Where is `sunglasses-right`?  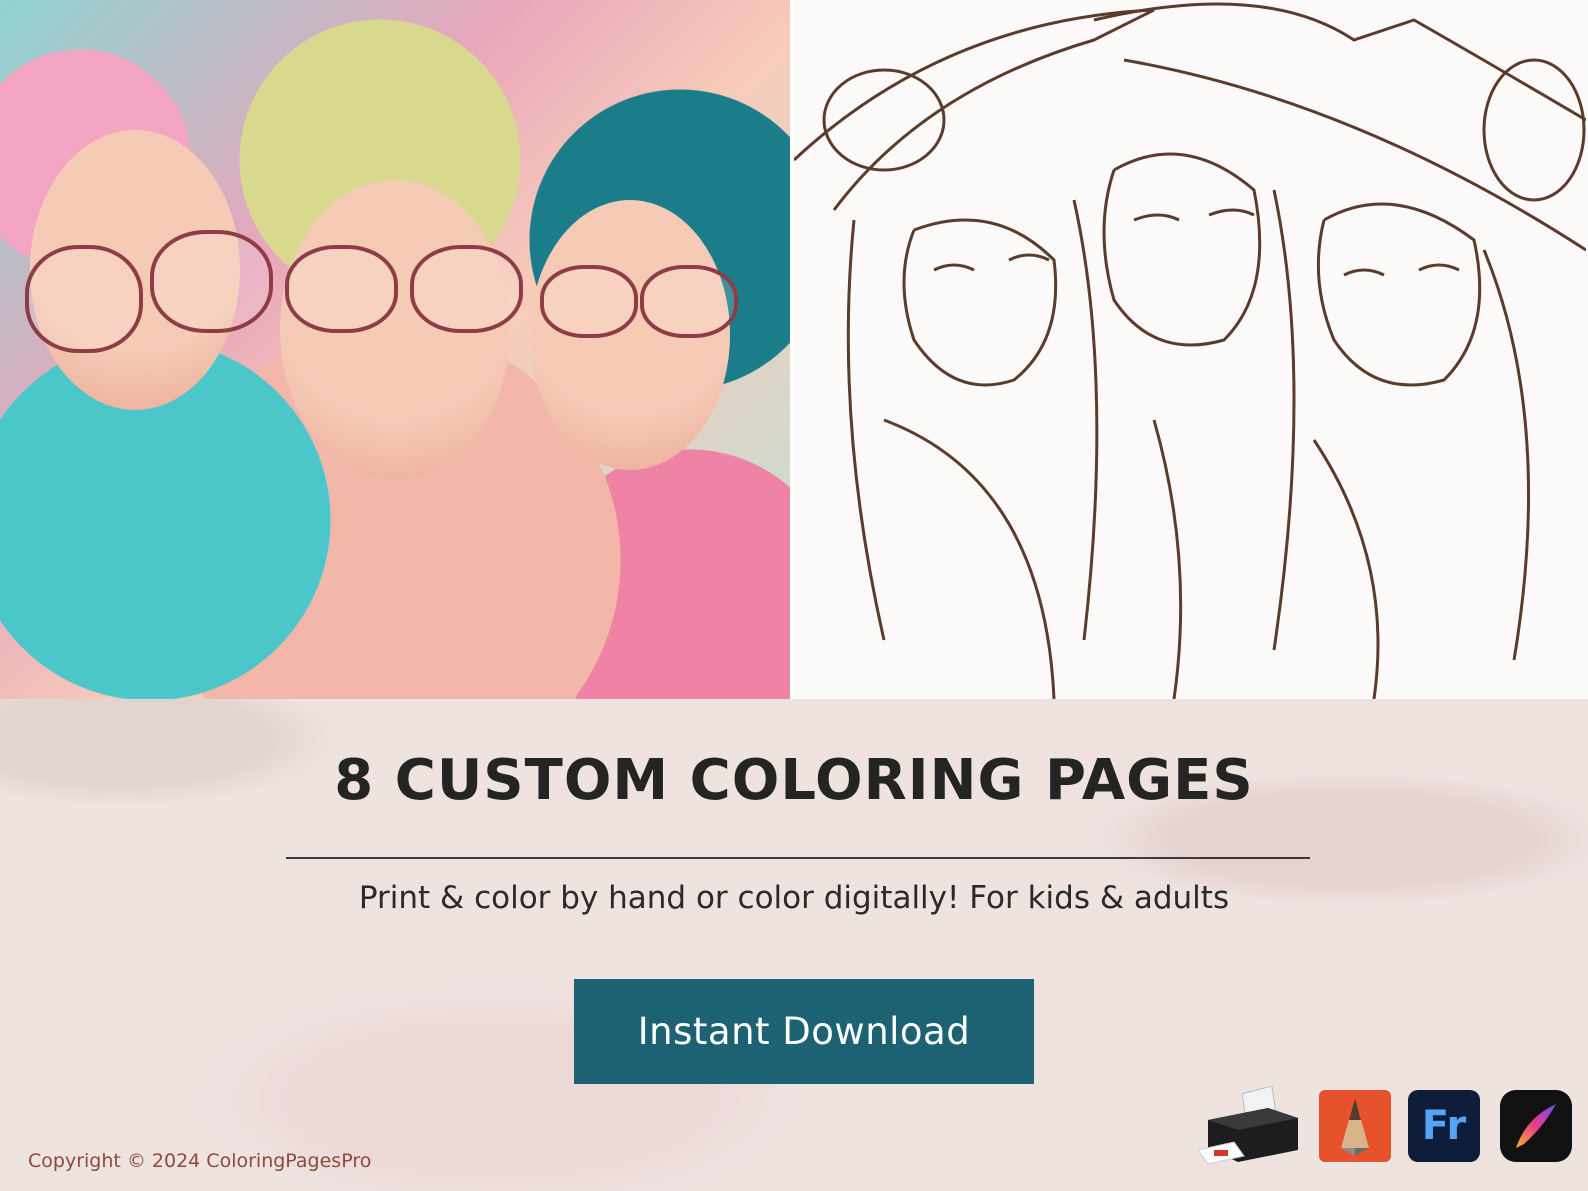
sunglasses-right is located at coordinates (211, 281).